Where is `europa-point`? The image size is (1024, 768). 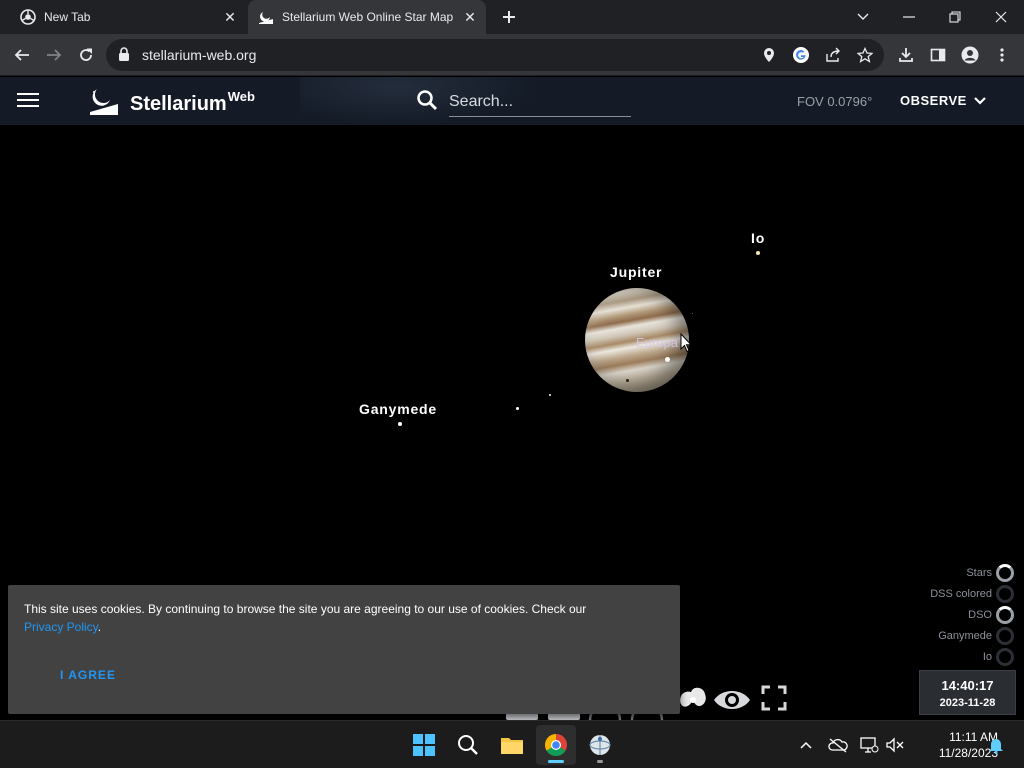 europa-point is located at coordinates (667, 359).